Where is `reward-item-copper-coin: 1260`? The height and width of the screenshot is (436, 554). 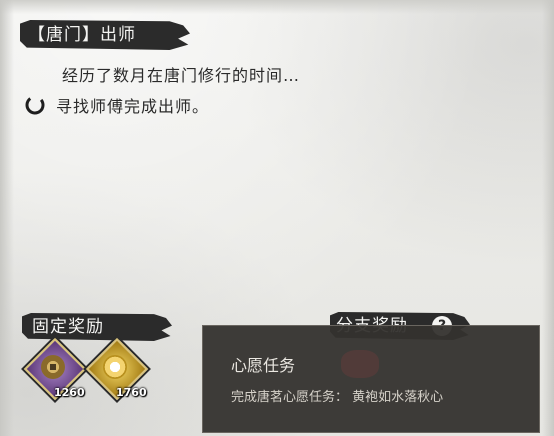
reward-item-copper-coin: 1260 is located at coordinates (55, 369).